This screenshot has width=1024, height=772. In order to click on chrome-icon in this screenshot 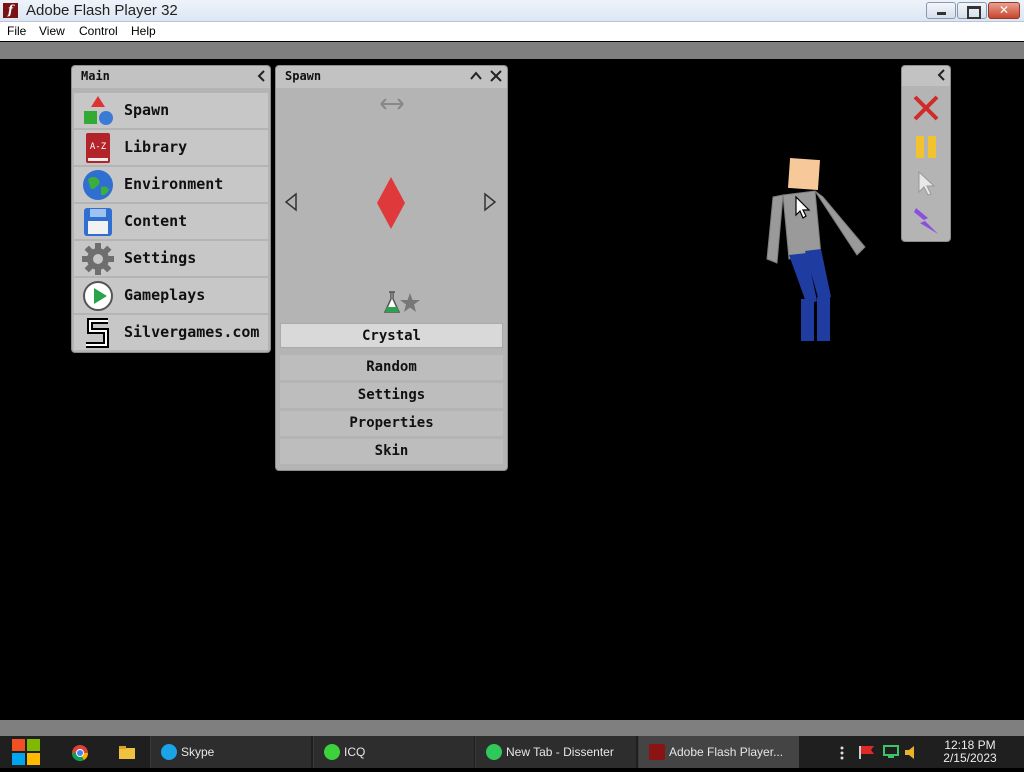, I will do `click(81, 753)`.